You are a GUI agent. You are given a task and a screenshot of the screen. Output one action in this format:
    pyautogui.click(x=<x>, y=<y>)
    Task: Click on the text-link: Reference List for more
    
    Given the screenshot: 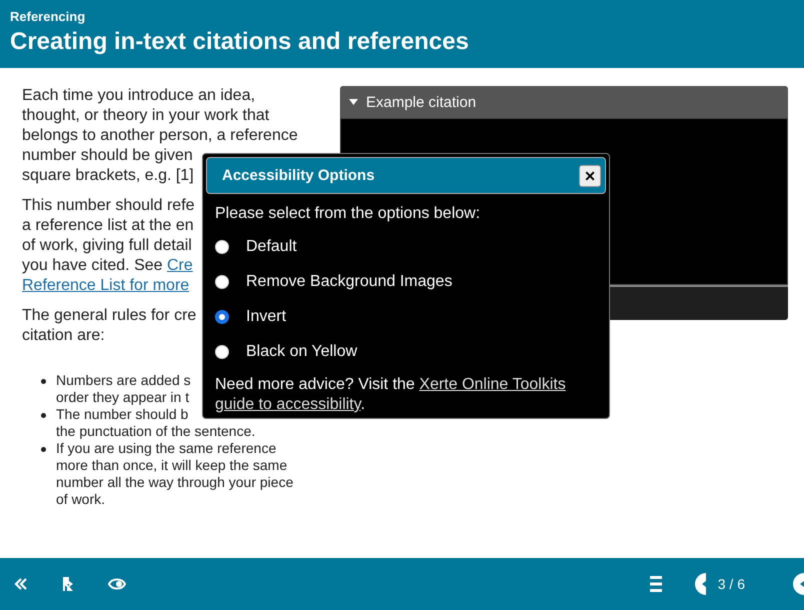 What is the action you would take?
    pyautogui.click(x=106, y=285)
    